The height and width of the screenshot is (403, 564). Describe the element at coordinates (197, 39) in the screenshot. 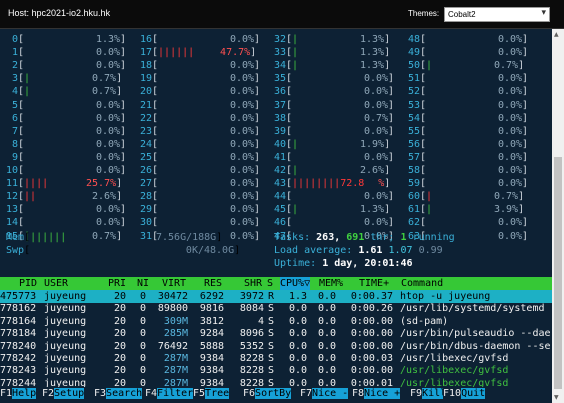

I see `cpu-meter-16: 16[0.0%]` at that location.